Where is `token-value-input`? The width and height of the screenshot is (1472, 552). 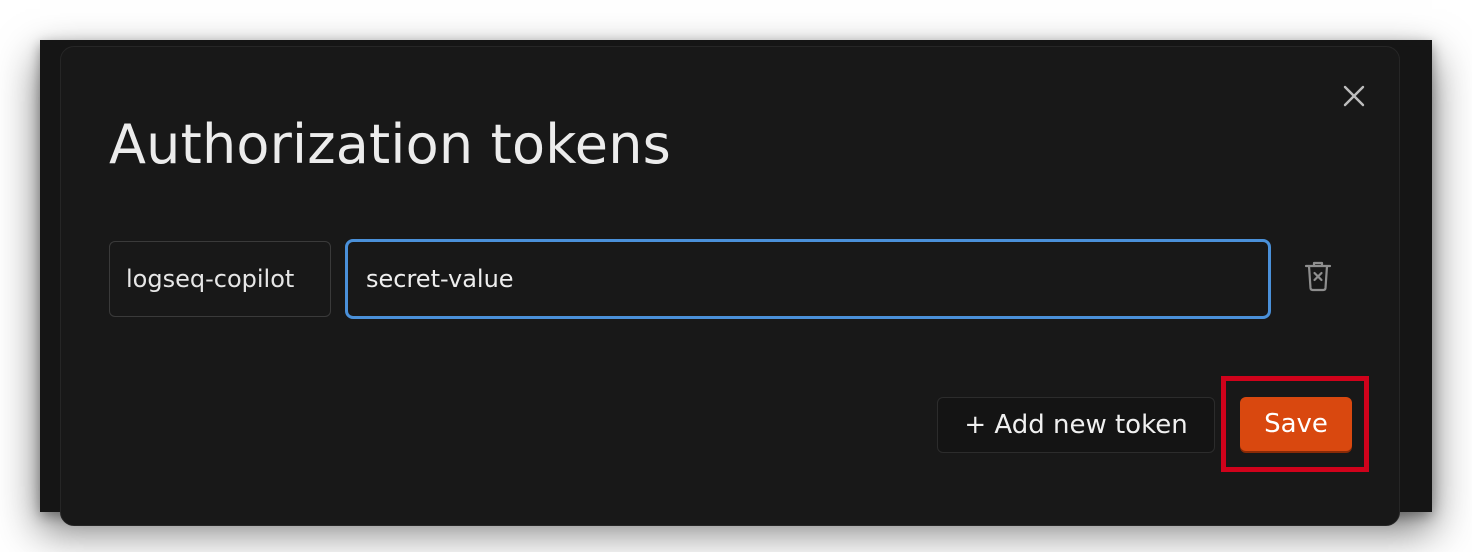 token-value-input is located at coordinates (808, 279).